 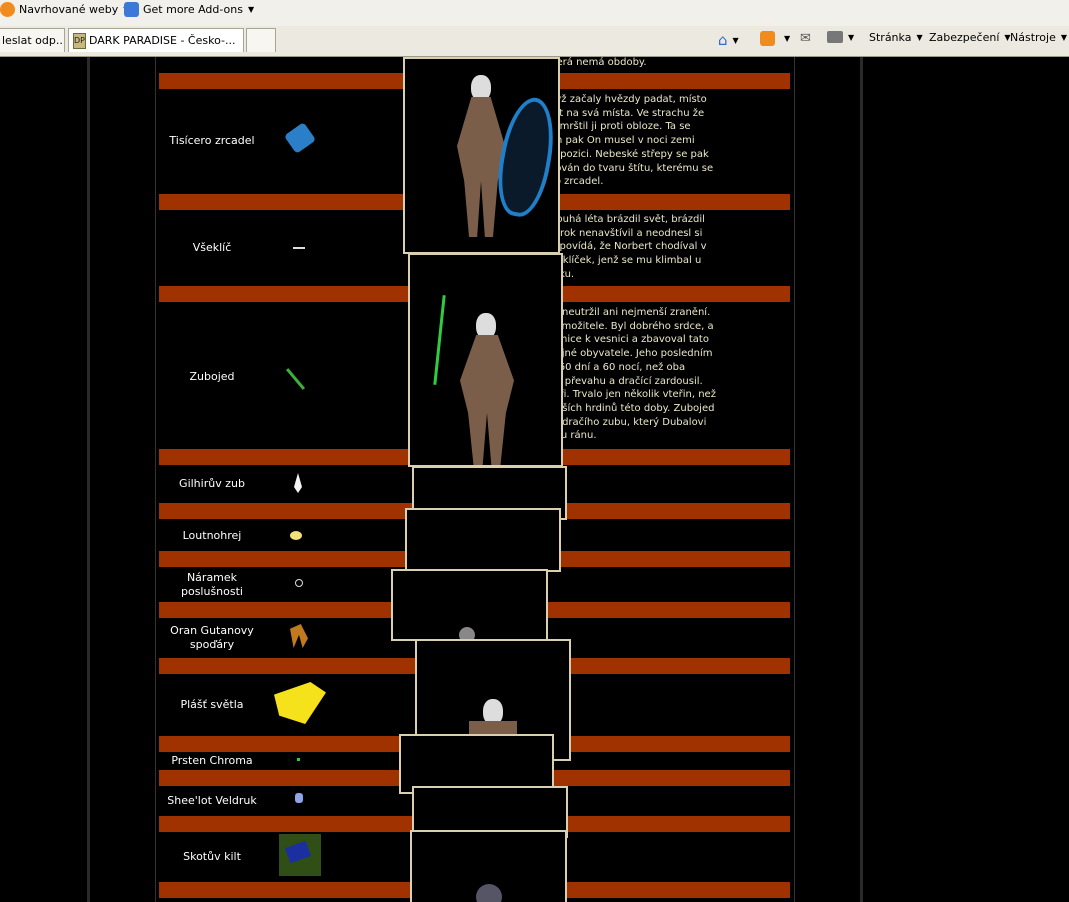 I want to click on ring-icon, so click(x=298, y=759).